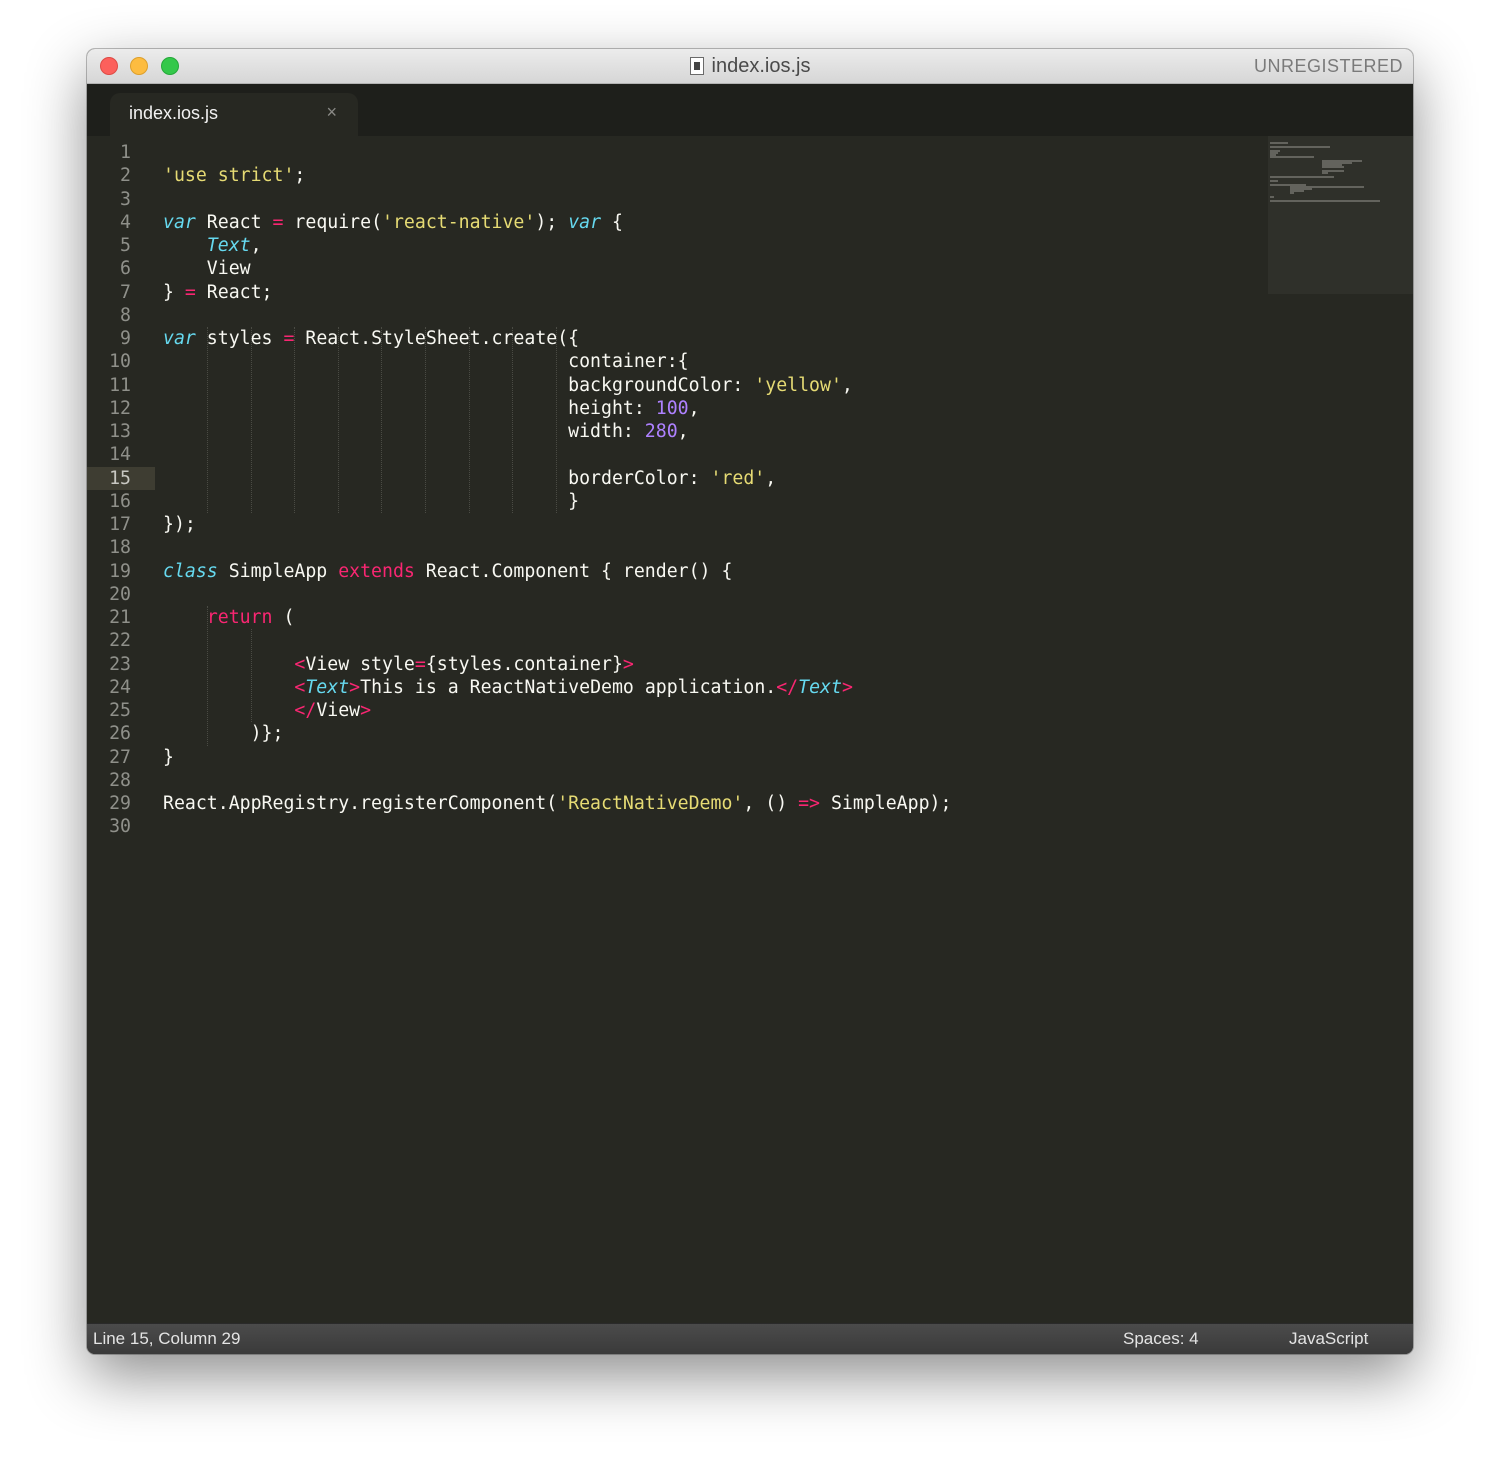 This screenshot has width=1500, height=1478. What do you see at coordinates (1340, 215) in the screenshot?
I see `minimap` at bounding box center [1340, 215].